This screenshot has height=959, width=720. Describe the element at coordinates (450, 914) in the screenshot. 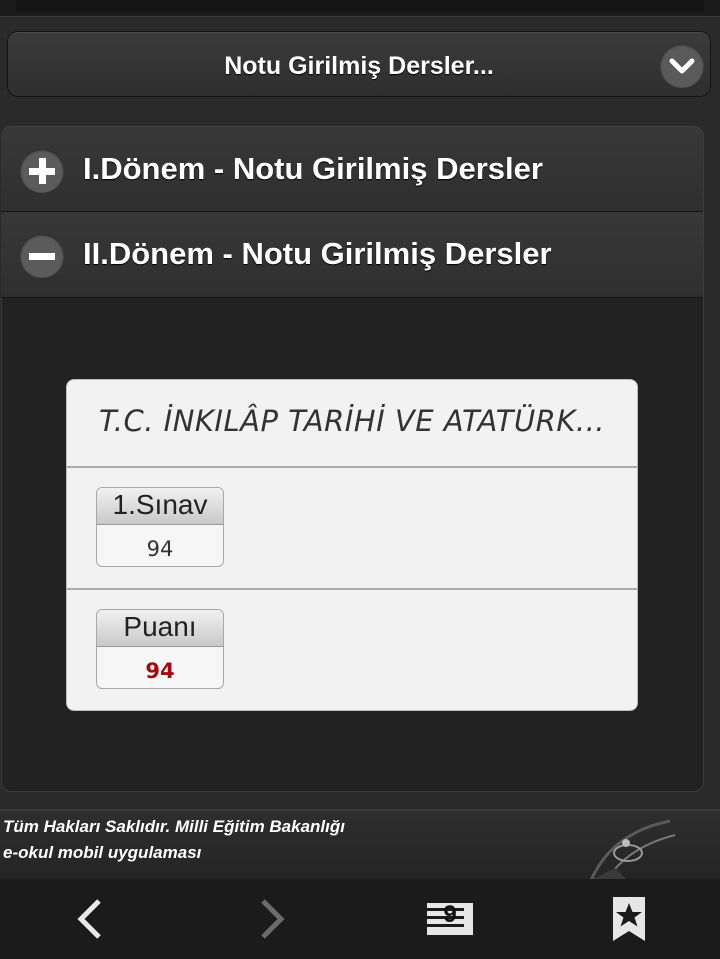

I see `tabs-count: 9` at that location.